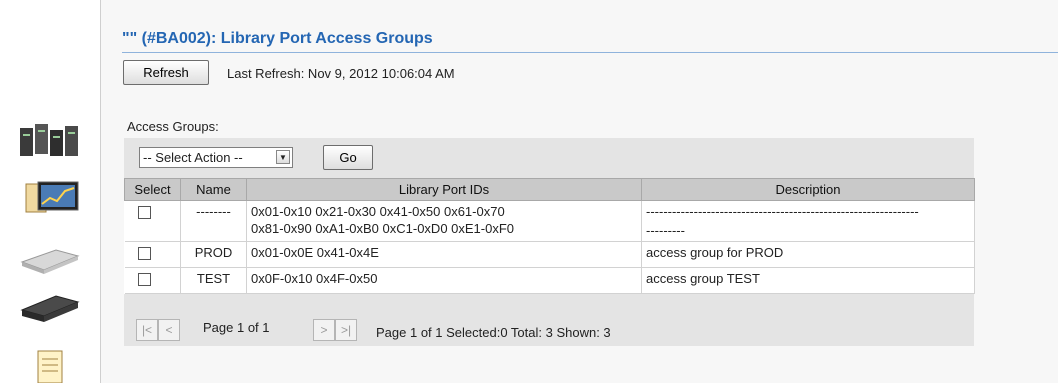 This screenshot has width=1058, height=383. What do you see at coordinates (166, 72) in the screenshot?
I see `refresh-button: Refresh` at bounding box center [166, 72].